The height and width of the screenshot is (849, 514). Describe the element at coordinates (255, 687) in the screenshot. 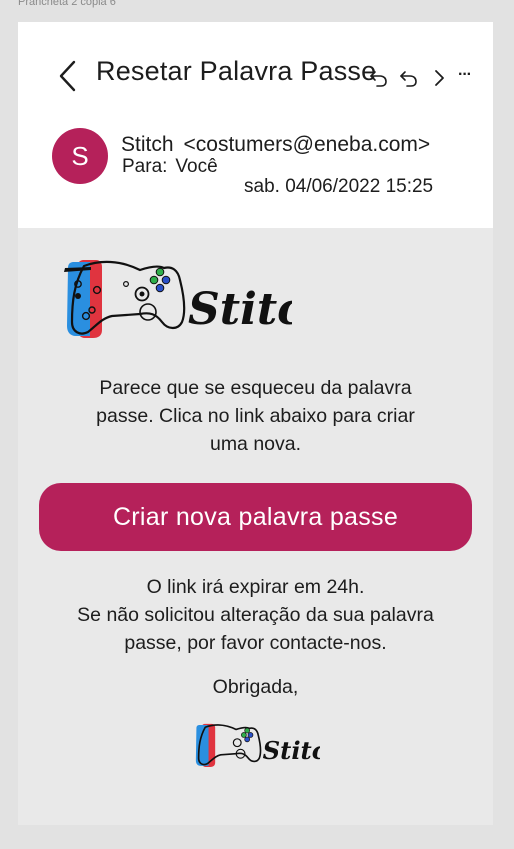

I see `signoff: Obrigada,` at that location.